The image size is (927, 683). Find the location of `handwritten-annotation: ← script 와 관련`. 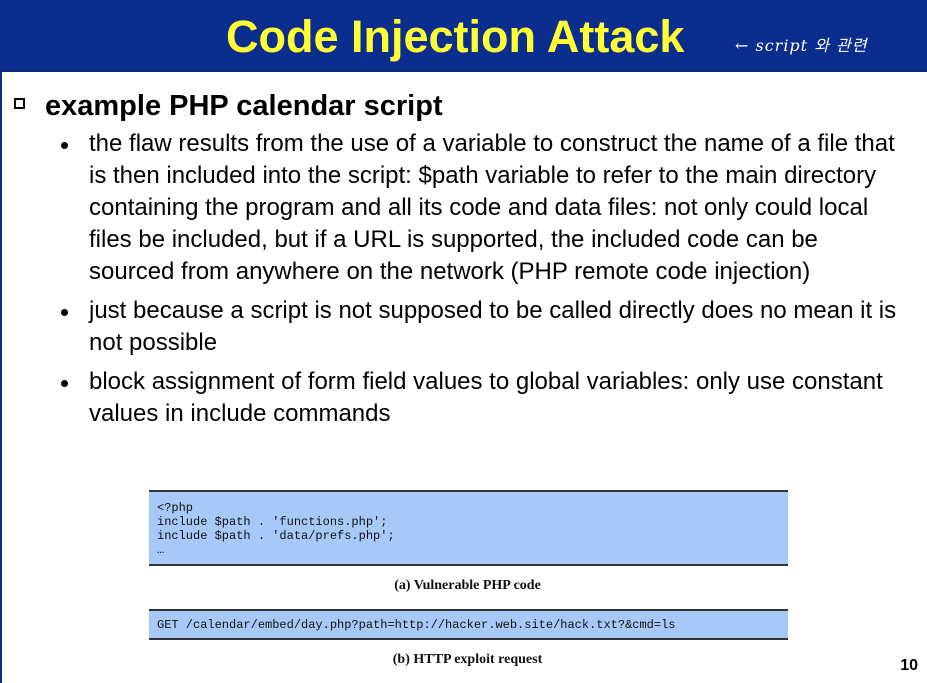

handwritten-annotation: ← script 와 관련 is located at coordinates (801, 45).